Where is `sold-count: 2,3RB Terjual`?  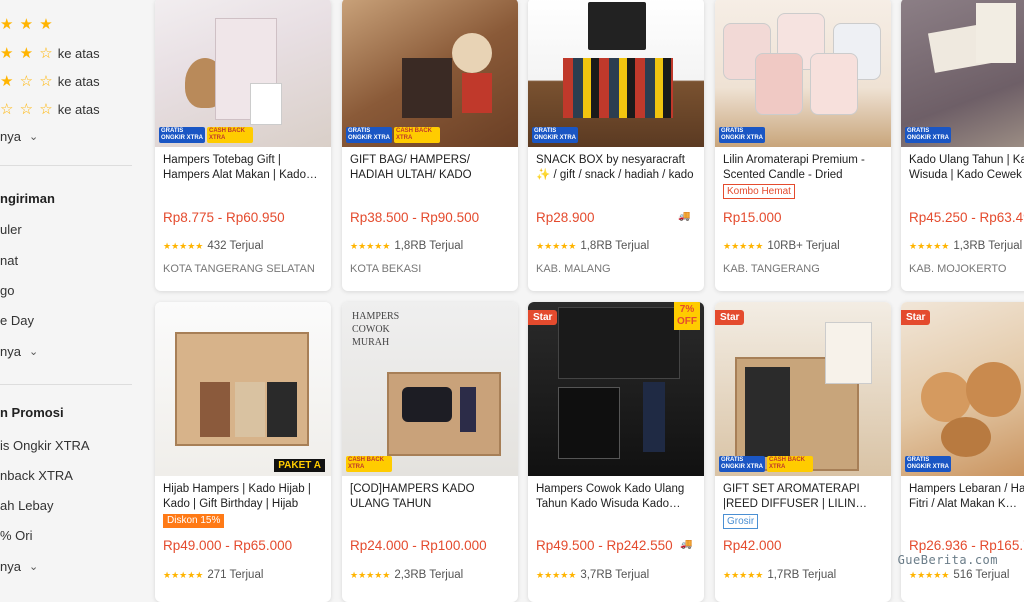 sold-count: 2,3RB Terjual is located at coordinates (429, 575).